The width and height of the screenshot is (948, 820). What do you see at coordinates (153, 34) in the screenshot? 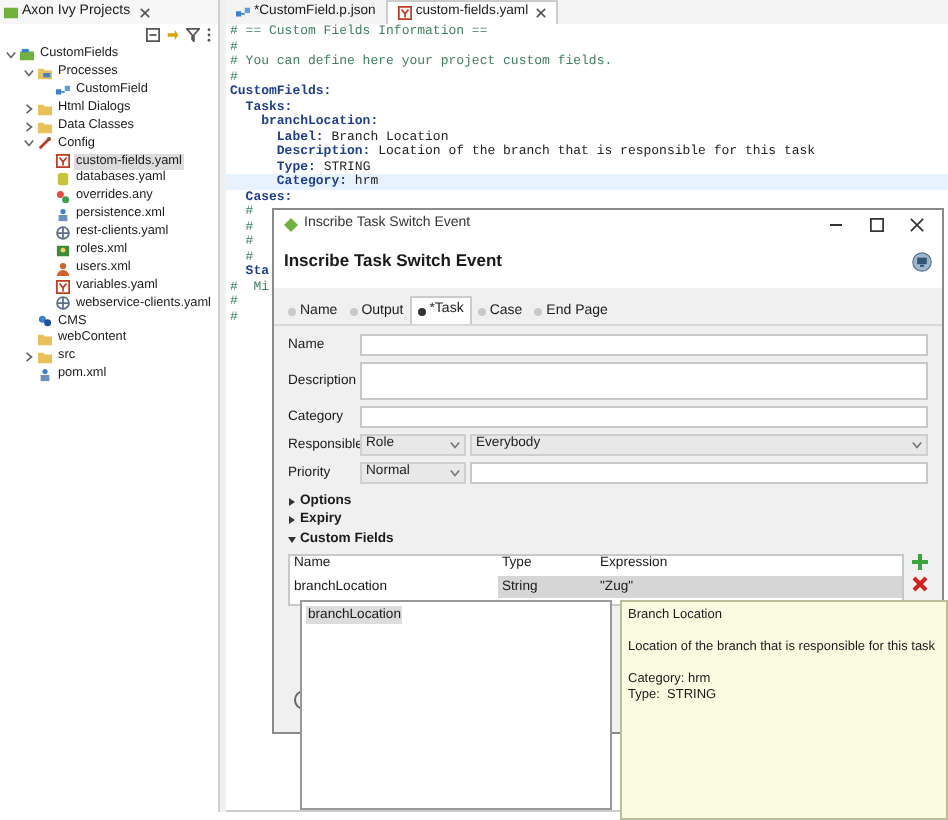
I see `collapse-all-icon` at bounding box center [153, 34].